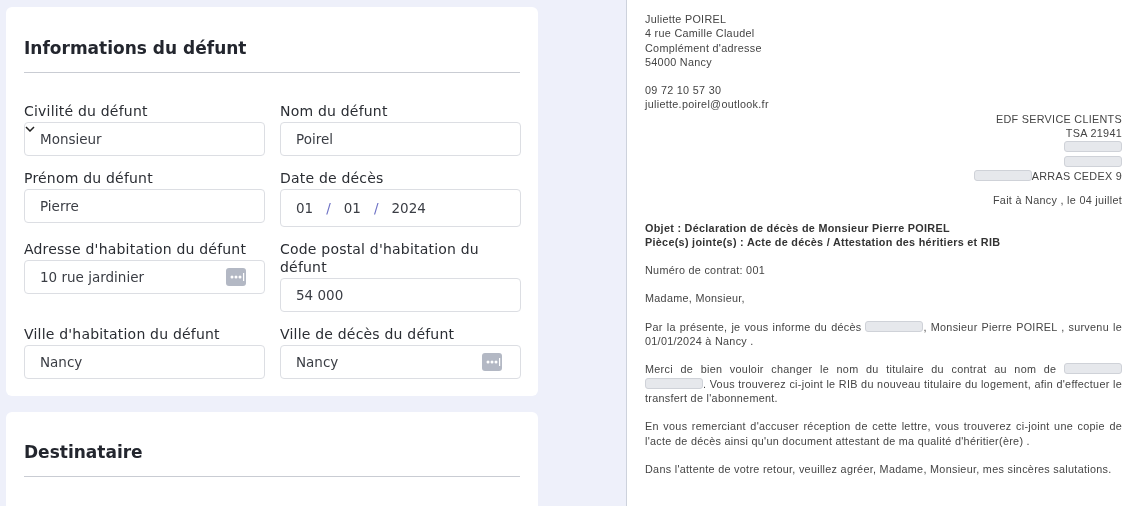 The height and width of the screenshot is (506, 1139). I want to click on recipient-line: EDF SERVICE CLIENTS, so click(1058, 118).